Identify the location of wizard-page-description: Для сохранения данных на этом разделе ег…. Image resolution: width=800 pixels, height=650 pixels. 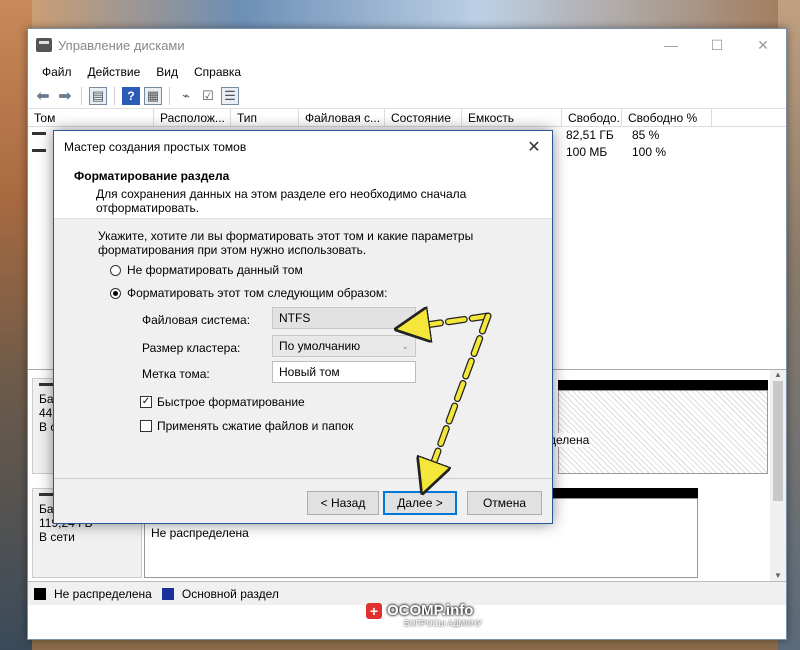
(281, 201).